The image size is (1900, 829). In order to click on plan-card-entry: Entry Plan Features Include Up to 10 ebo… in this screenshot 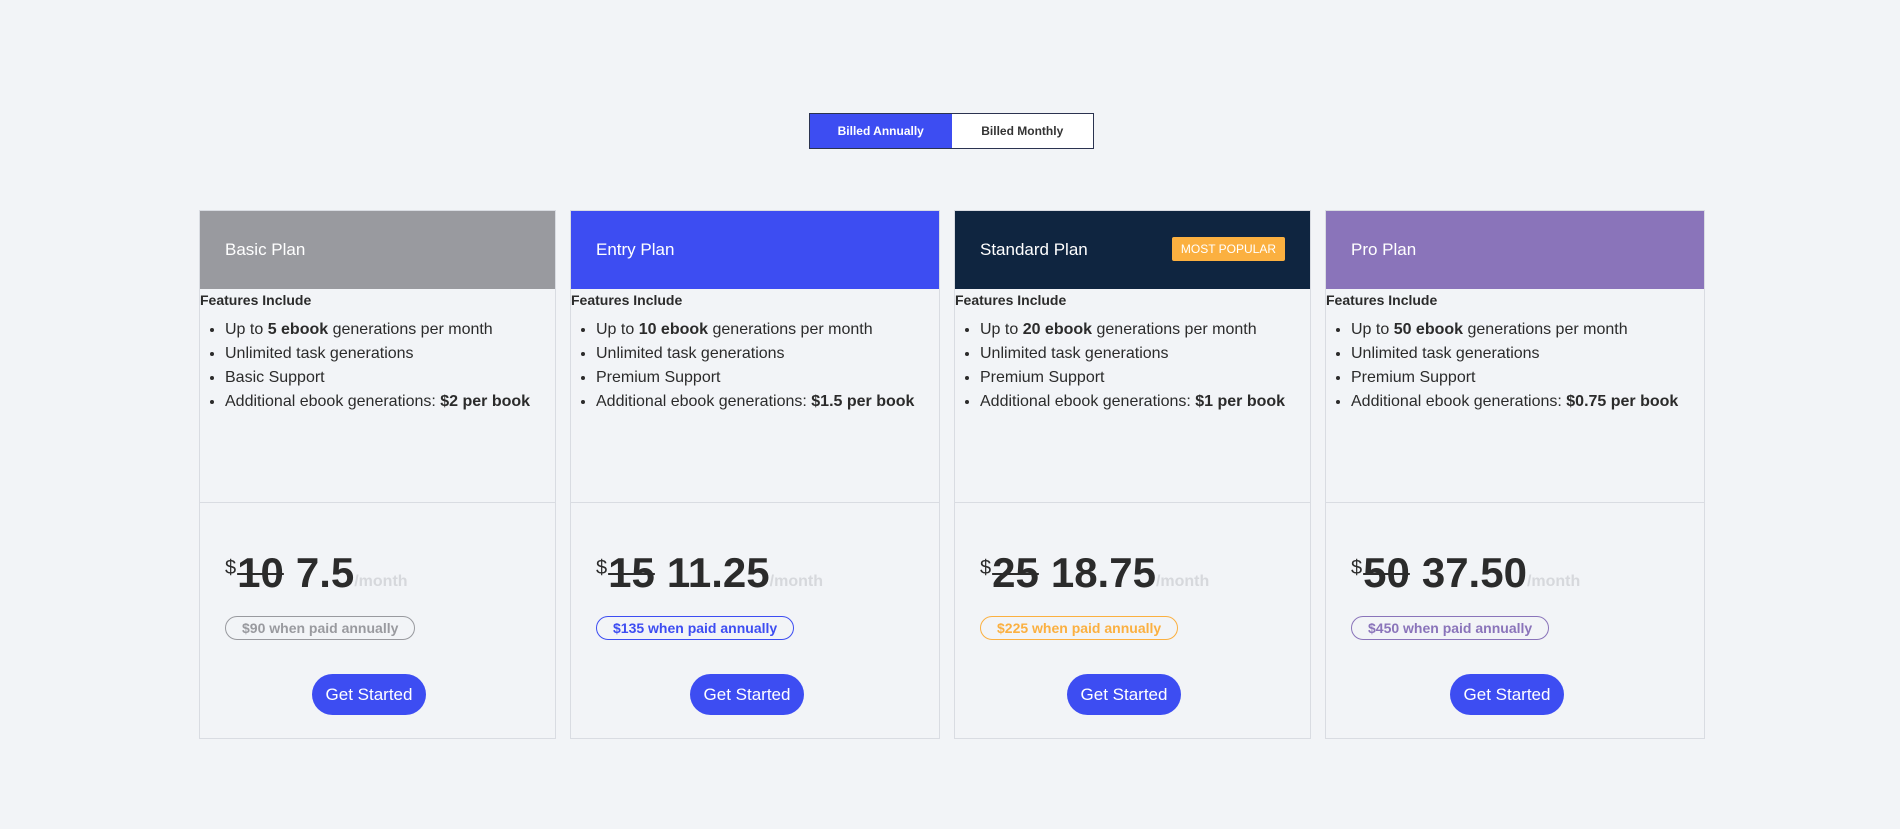, I will do `click(755, 474)`.